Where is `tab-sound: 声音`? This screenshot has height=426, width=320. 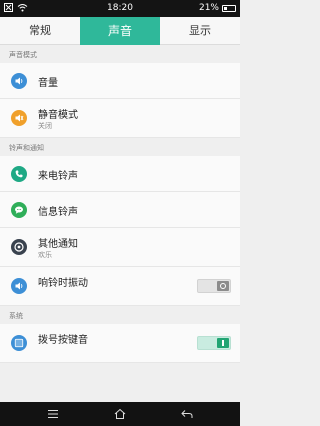 tab-sound: 声音 is located at coordinates (120, 31).